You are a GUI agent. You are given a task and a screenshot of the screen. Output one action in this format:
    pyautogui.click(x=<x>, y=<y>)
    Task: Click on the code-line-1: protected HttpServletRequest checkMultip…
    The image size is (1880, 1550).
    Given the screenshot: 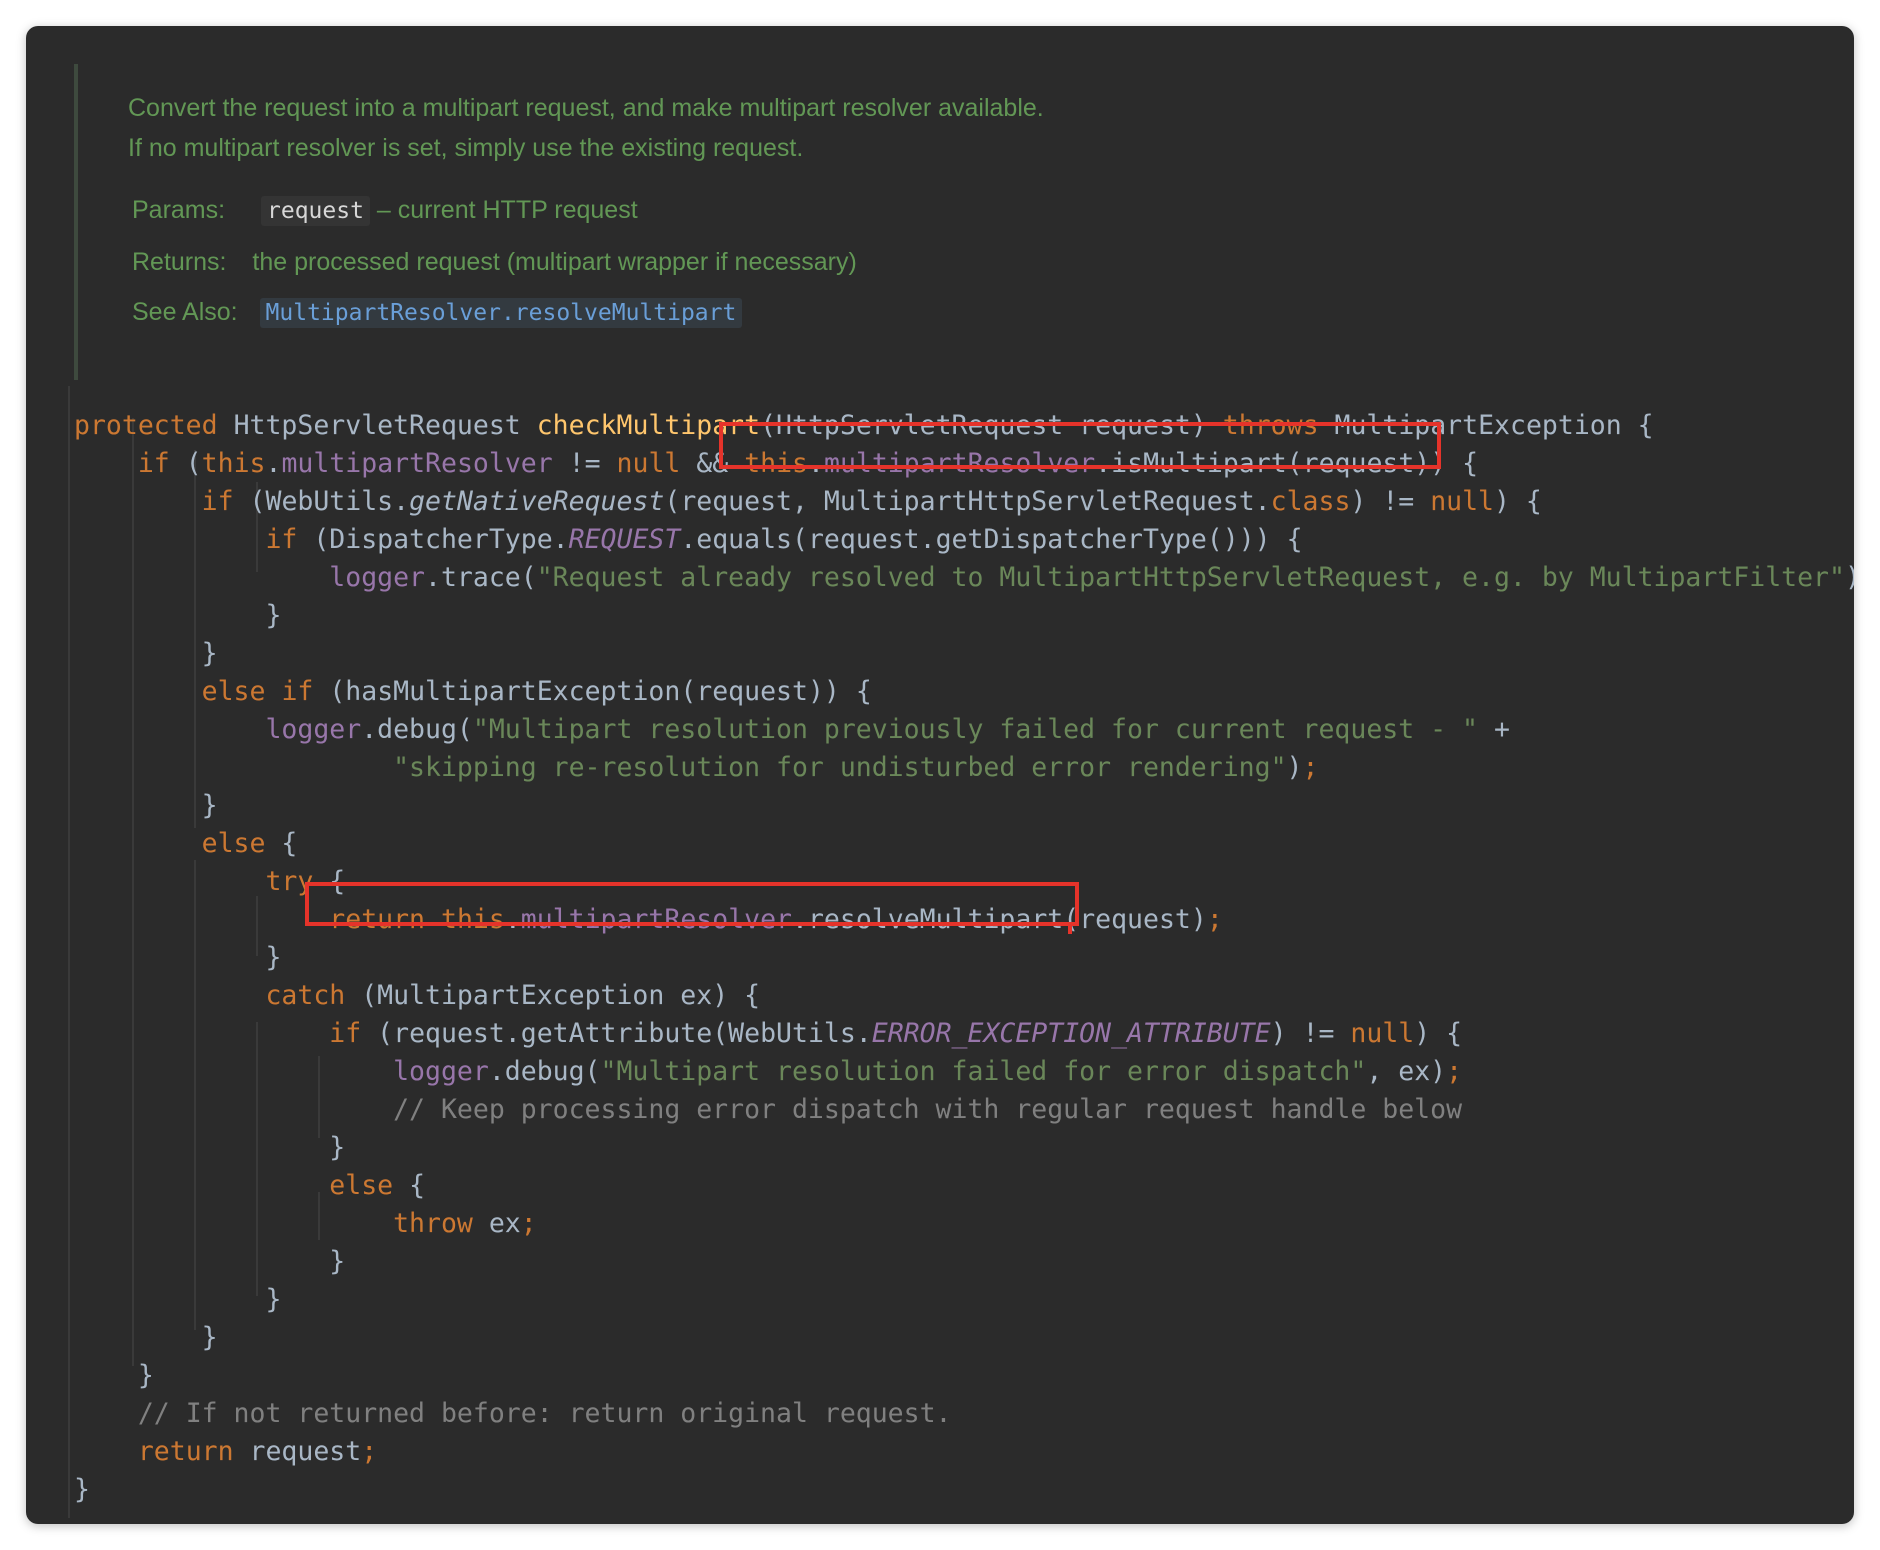 What is the action you would take?
    pyautogui.click(x=864, y=425)
    